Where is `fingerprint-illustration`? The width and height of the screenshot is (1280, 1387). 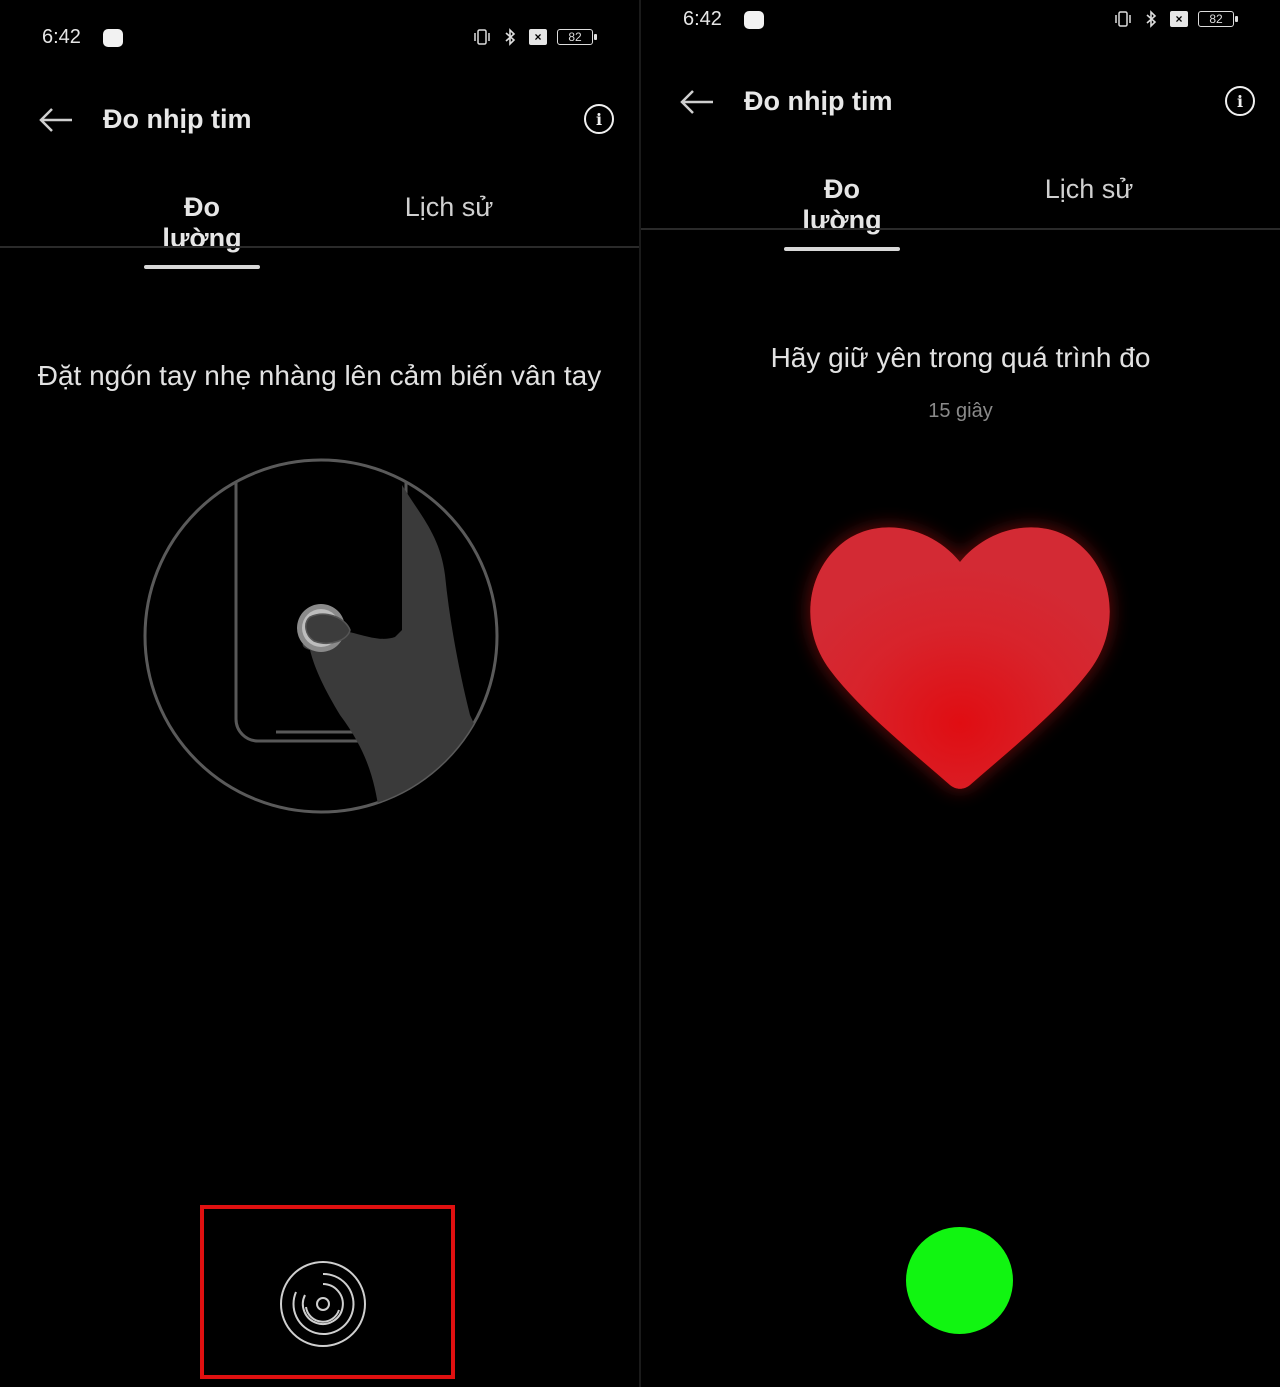 fingerprint-illustration is located at coordinates (321, 636).